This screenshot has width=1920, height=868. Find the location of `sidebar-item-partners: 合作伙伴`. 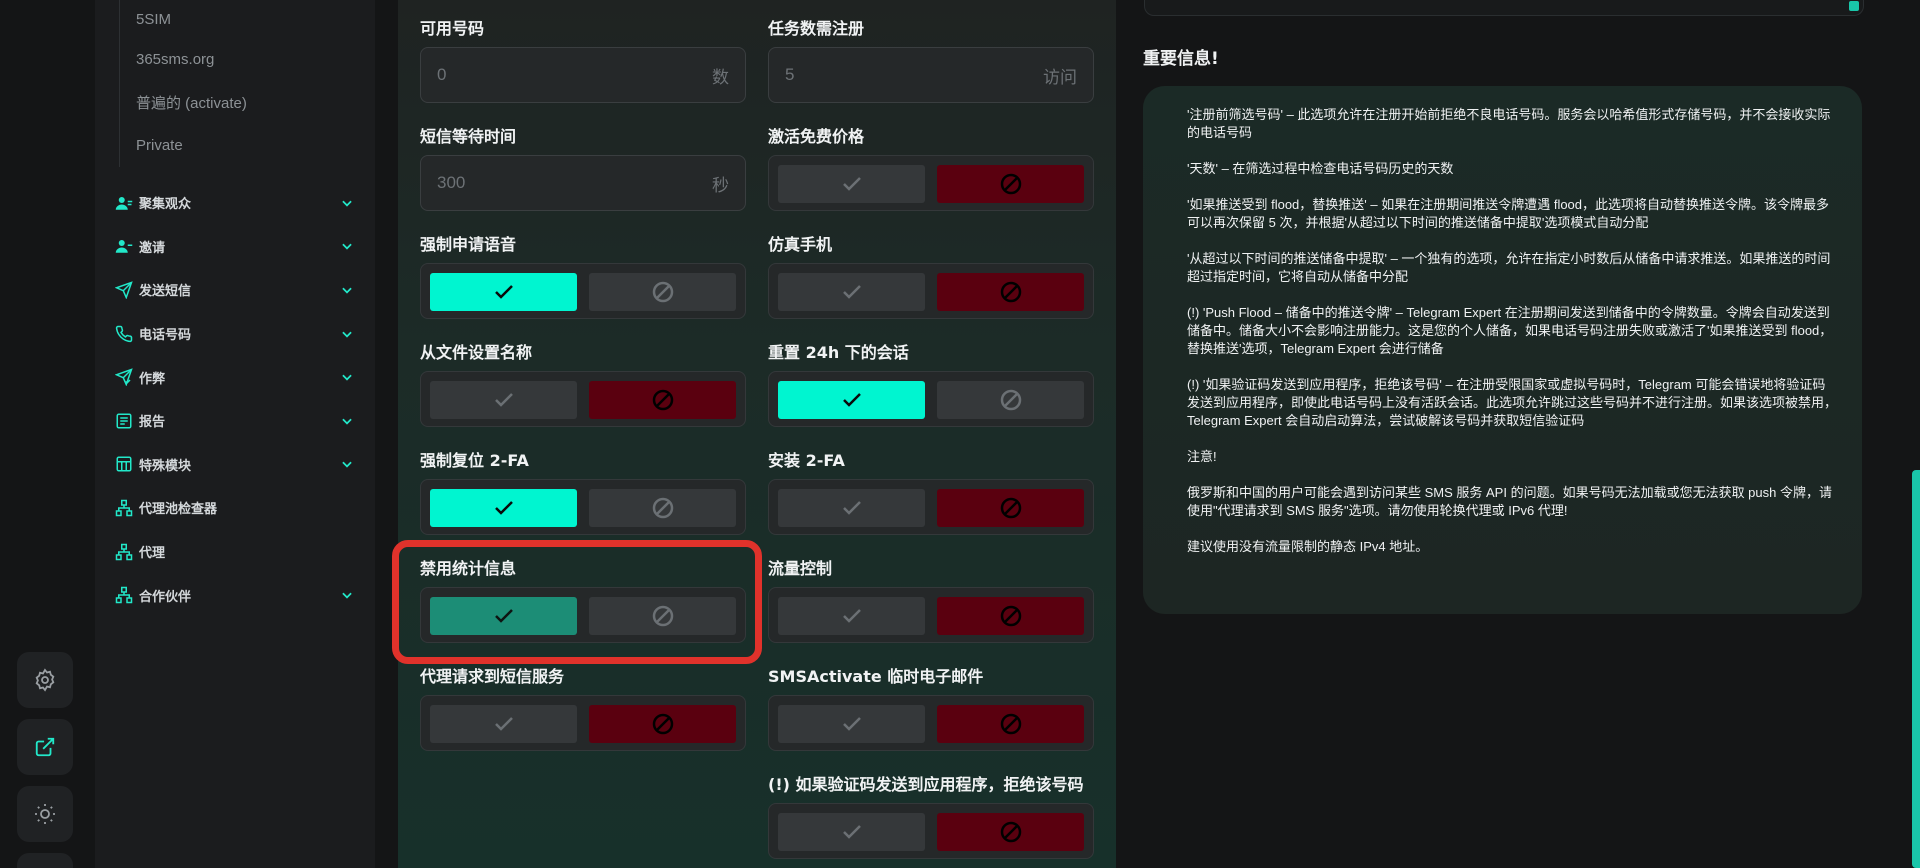

sidebar-item-partners: 合作伙伴 is located at coordinates (235, 595).